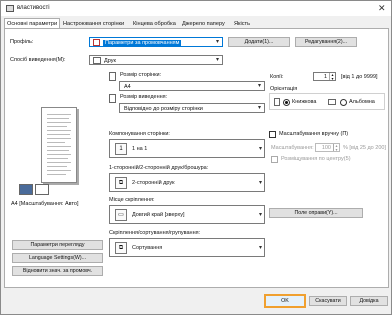 The height and width of the screenshot is (315, 392). Describe the element at coordinates (292, 148) in the screenshot. I see `scaling-label: Масштабування:` at that location.